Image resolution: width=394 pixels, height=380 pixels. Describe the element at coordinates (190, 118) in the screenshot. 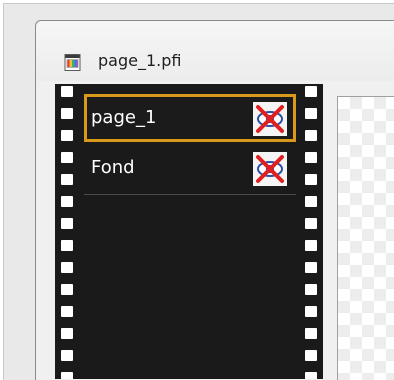

I see `page-item-page-1: page_1` at that location.